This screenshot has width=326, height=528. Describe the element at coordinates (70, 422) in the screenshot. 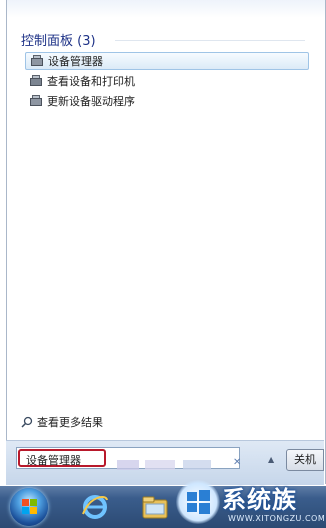

I see `see-more-label: 查看更多结果` at that location.